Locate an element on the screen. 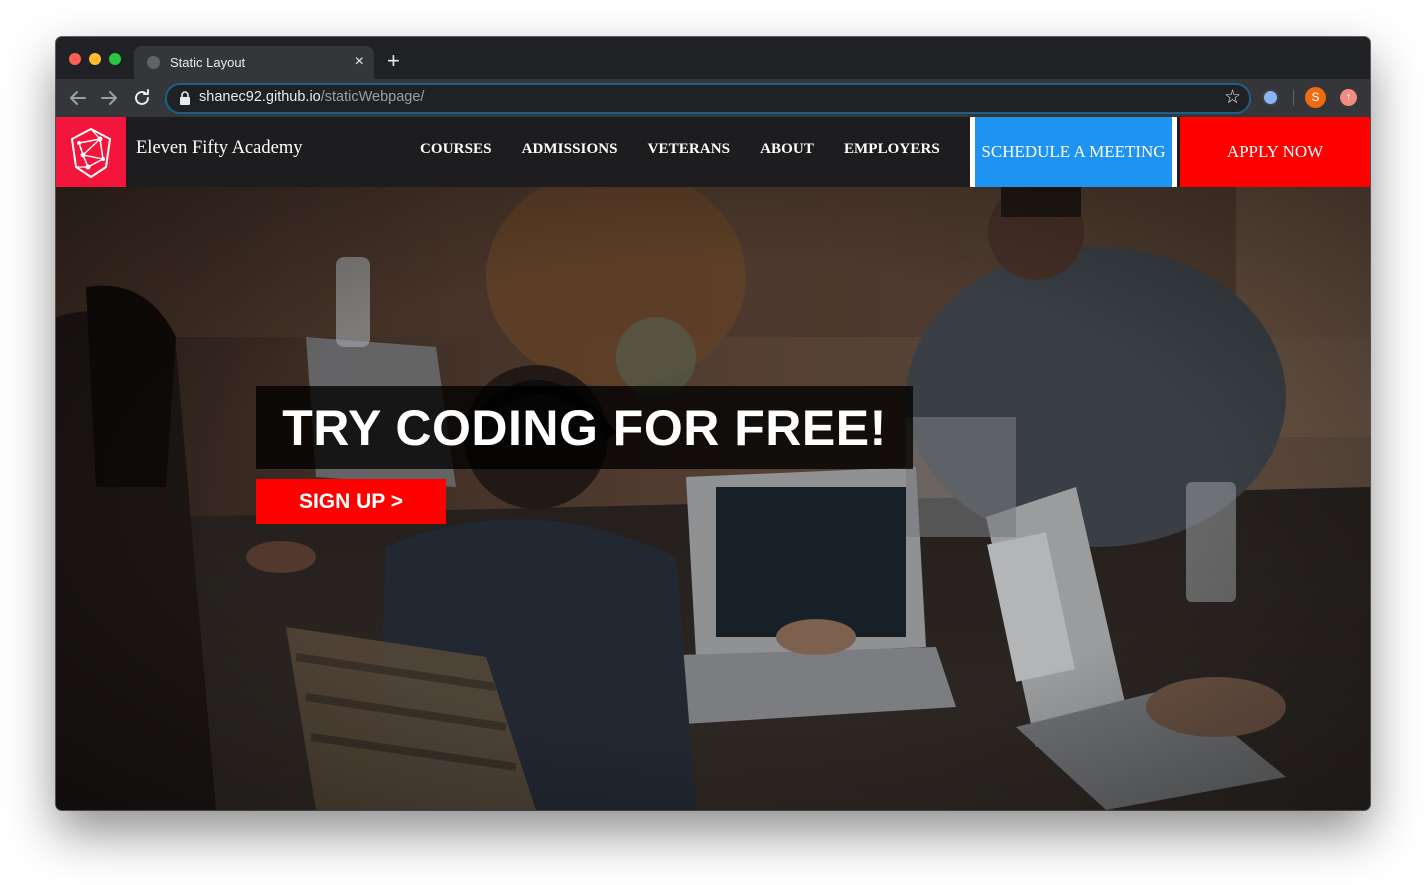 This screenshot has width=1426, height=885. sign-up-button: SIGN UP > is located at coordinates (351, 501).